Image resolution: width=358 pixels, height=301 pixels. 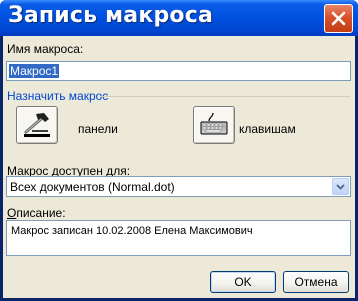 I want to click on description-label: Описание:, so click(x=36, y=213).